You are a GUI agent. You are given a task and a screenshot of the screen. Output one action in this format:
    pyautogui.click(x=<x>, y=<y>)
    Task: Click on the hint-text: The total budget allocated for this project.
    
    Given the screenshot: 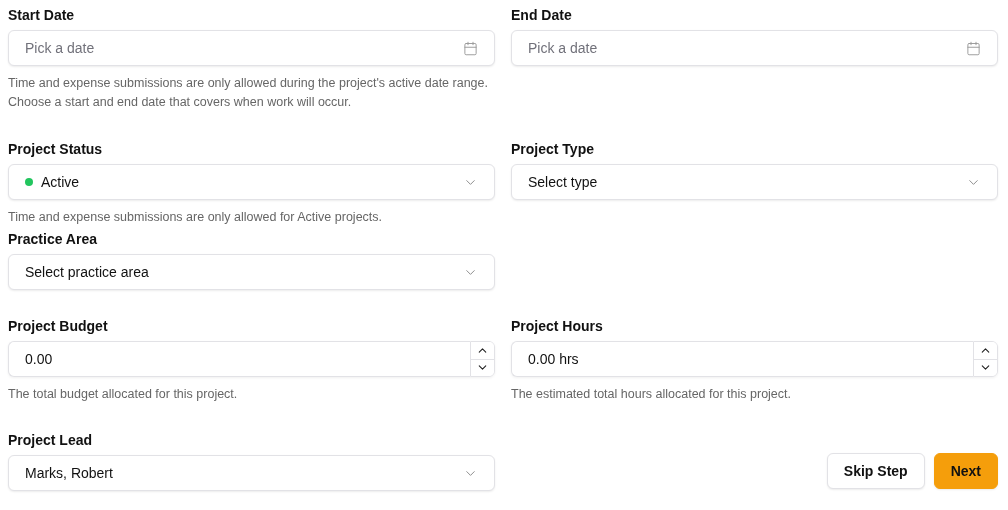 What is the action you would take?
    pyautogui.click(x=123, y=394)
    